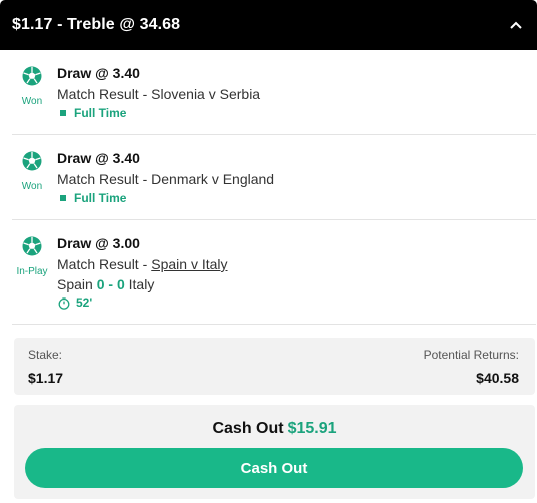 The height and width of the screenshot is (503, 537). Describe the element at coordinates (141, 284) in the screenshot. I see `away-team: Italy` at that location.